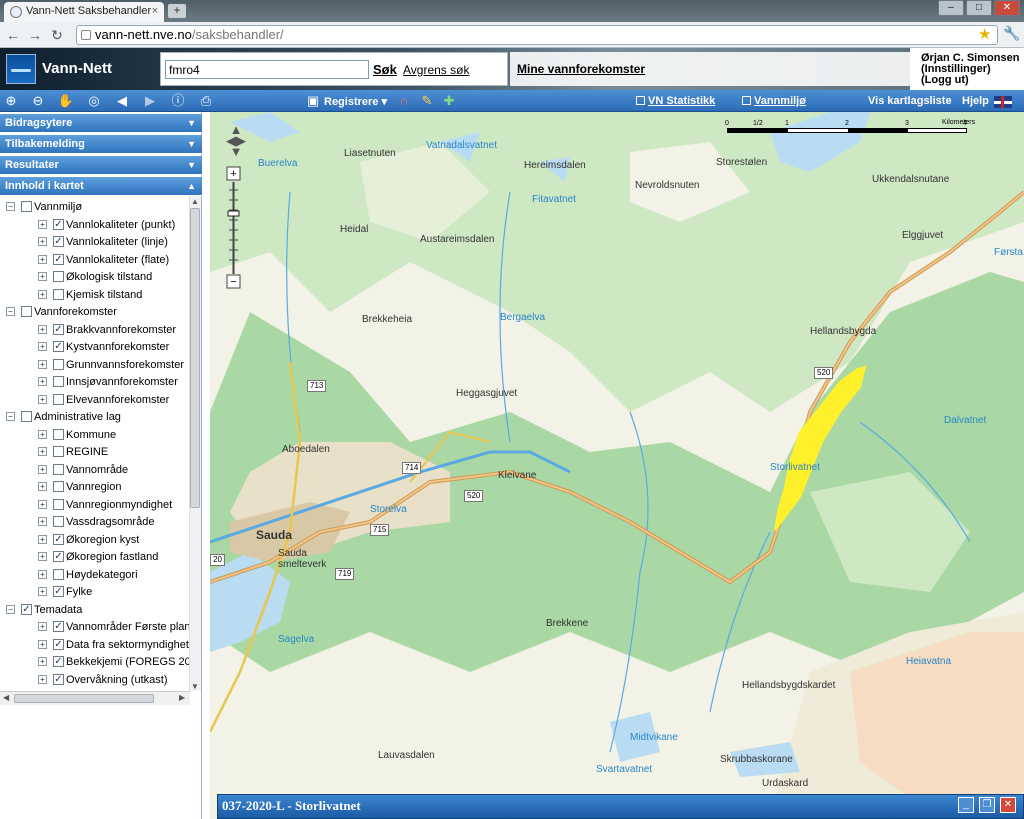  What do you see at coordinates (38, 101) in the screenshot?
I see `zoom-out-icon: ⊖` at bounding box center [38, 101].